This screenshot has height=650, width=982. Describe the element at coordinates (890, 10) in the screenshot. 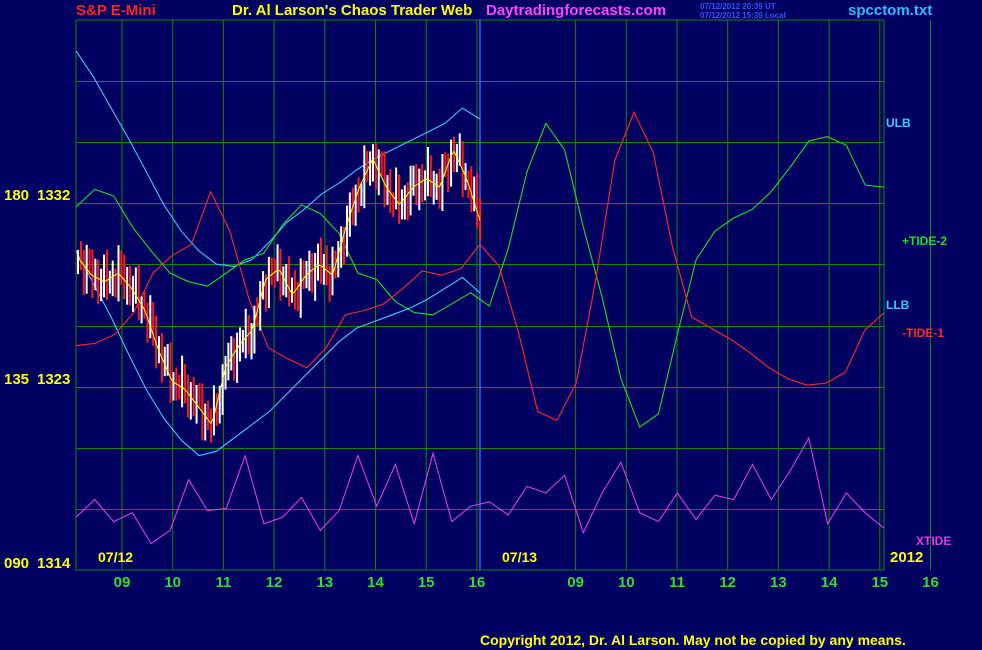

I see `file-name: spcctom.txt` at that location.